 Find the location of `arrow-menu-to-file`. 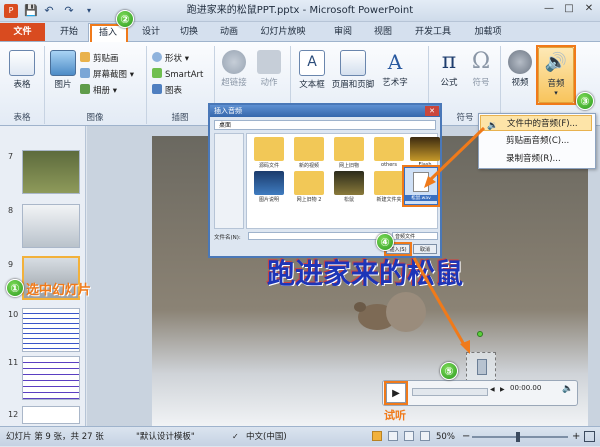

arrow-menu-to-file is located at coordinates (457, 154).